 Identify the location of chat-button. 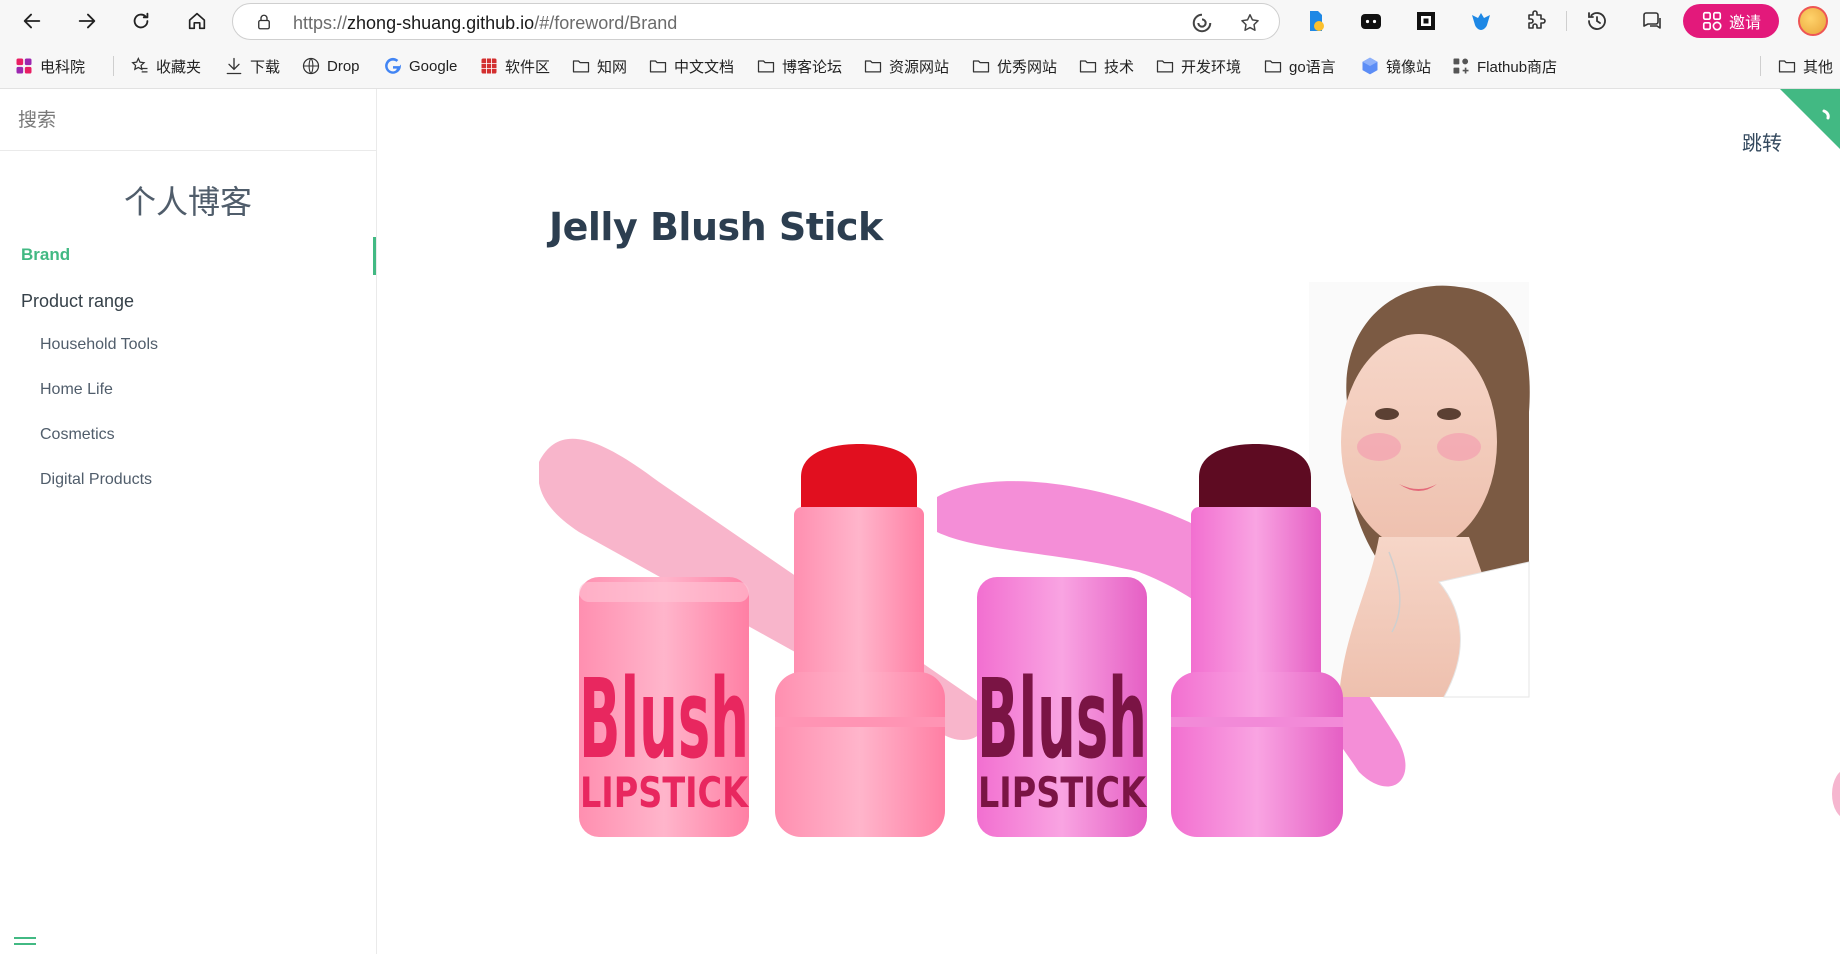
(1652, 21).